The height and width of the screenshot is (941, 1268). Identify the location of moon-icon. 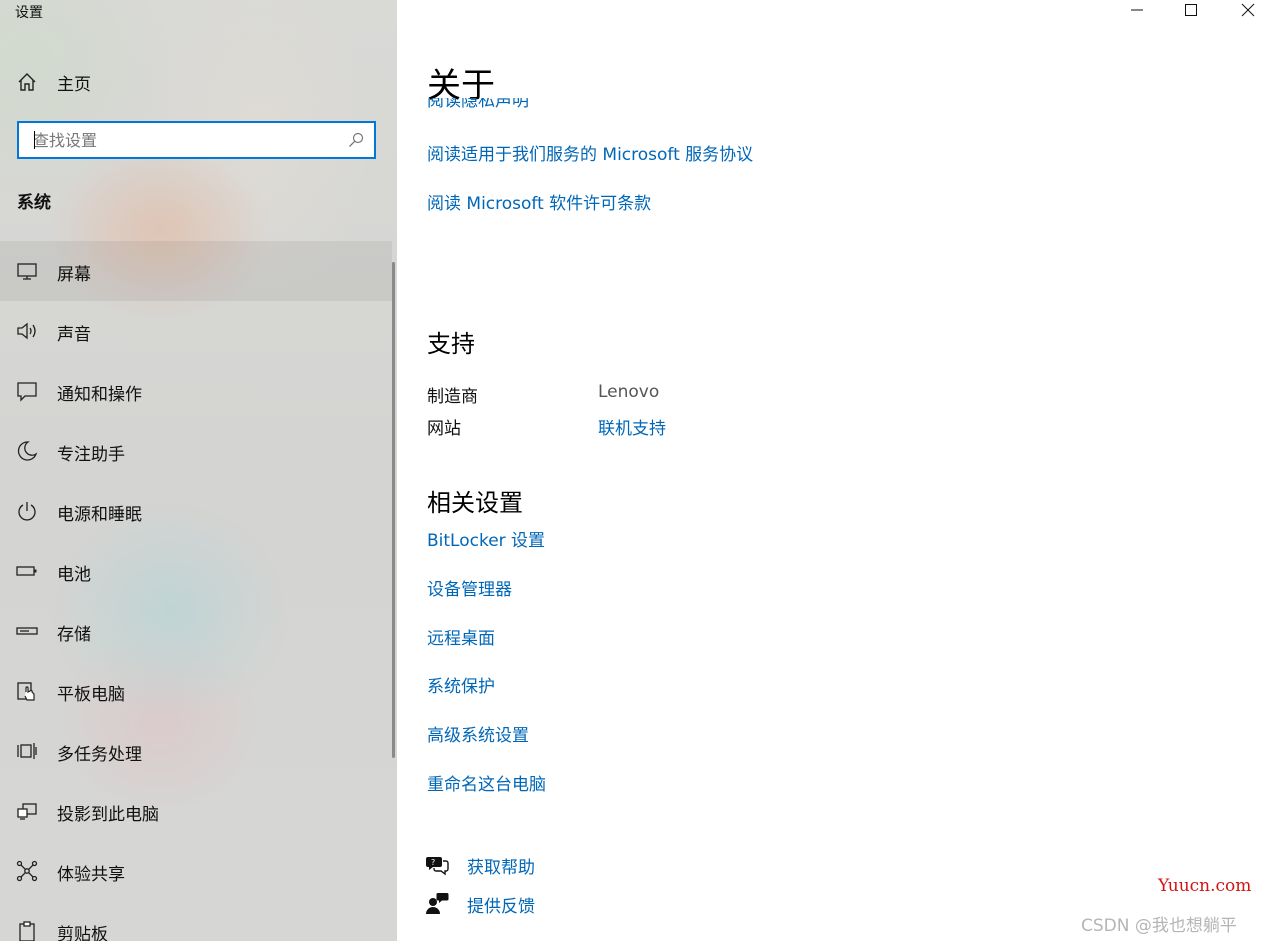
(27, 451).